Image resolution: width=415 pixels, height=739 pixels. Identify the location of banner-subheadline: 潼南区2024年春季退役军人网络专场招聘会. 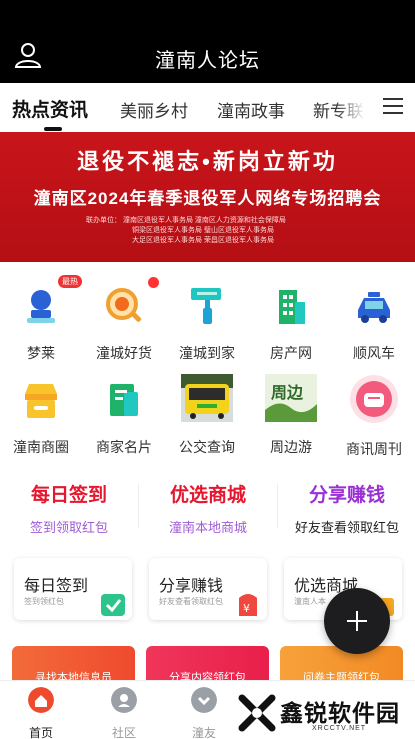
(207, 198).